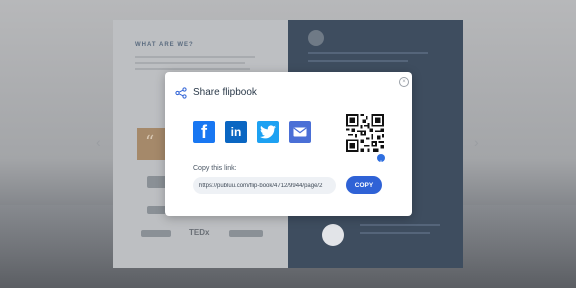 This screenshot has width=576, height=288. What do you see at coordinates (164, 45) in the screenshot?
I see `left-page-title: WHAT ARE WE?` at bounding box center [164, 45].